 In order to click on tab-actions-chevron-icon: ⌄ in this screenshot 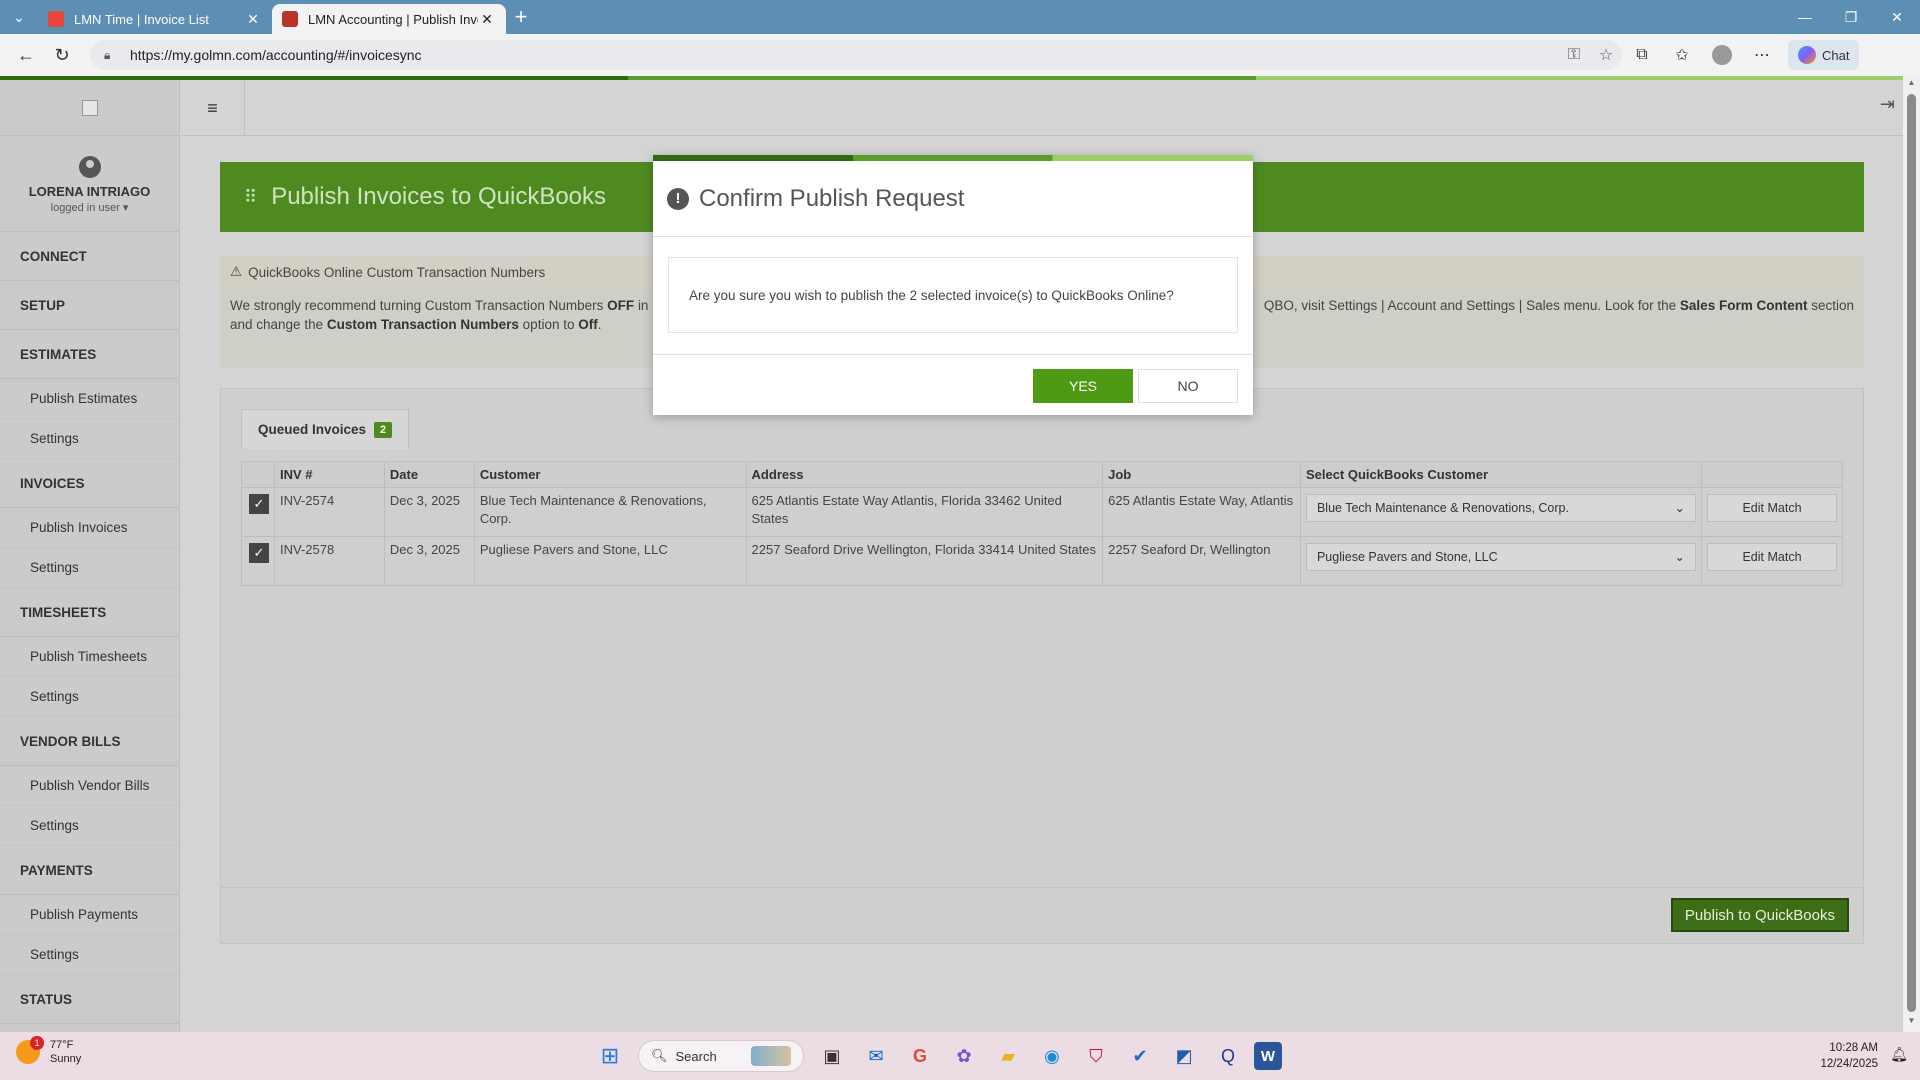, I will do `click(19, 17)`.